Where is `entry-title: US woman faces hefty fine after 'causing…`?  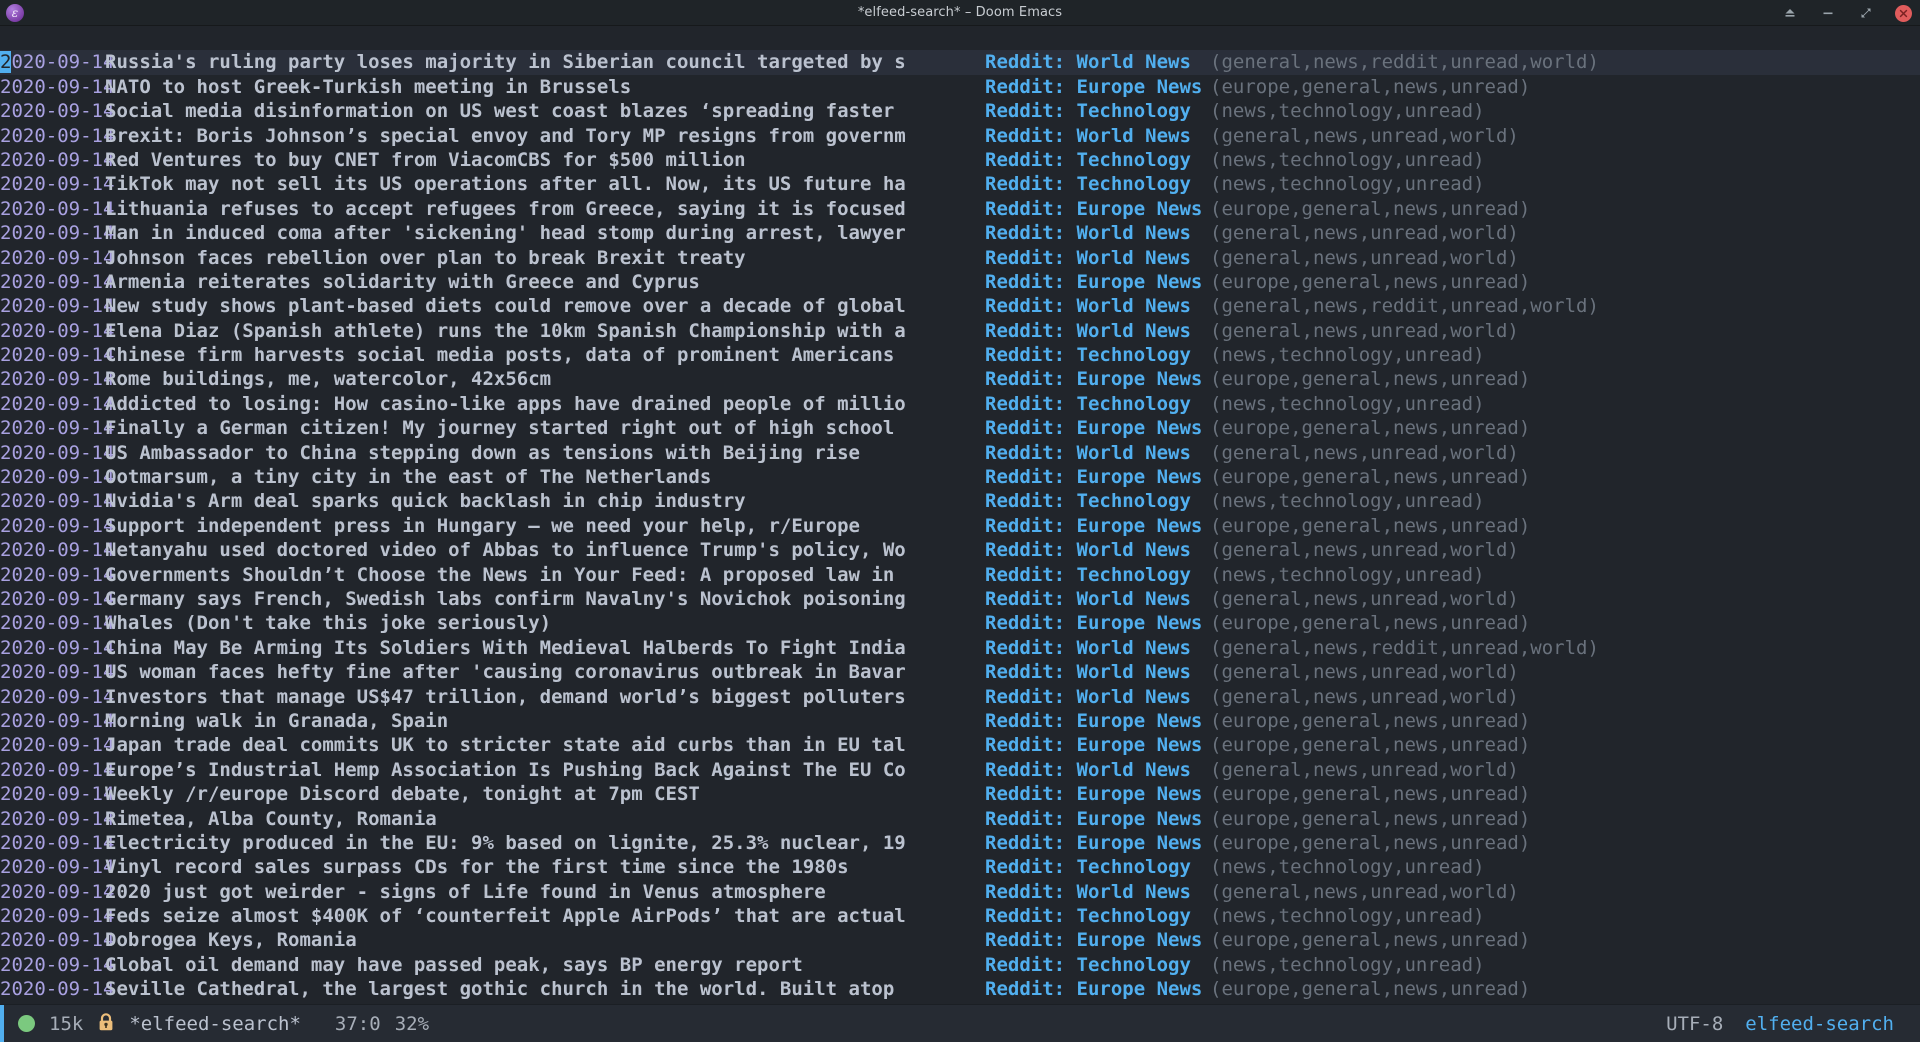 entry-title: US woman faces hefty fine after 'causing… is located at coordinates (545, 672).